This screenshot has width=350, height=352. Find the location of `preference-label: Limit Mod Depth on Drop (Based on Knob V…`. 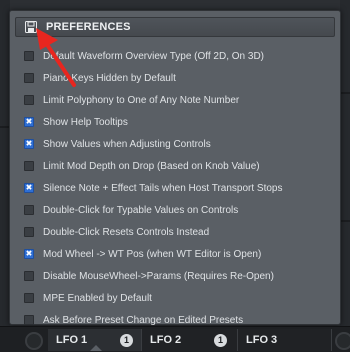

preference-label: Limit Mod Depth on Drop (Based on Knob V… is located at coordinates (151, 166).